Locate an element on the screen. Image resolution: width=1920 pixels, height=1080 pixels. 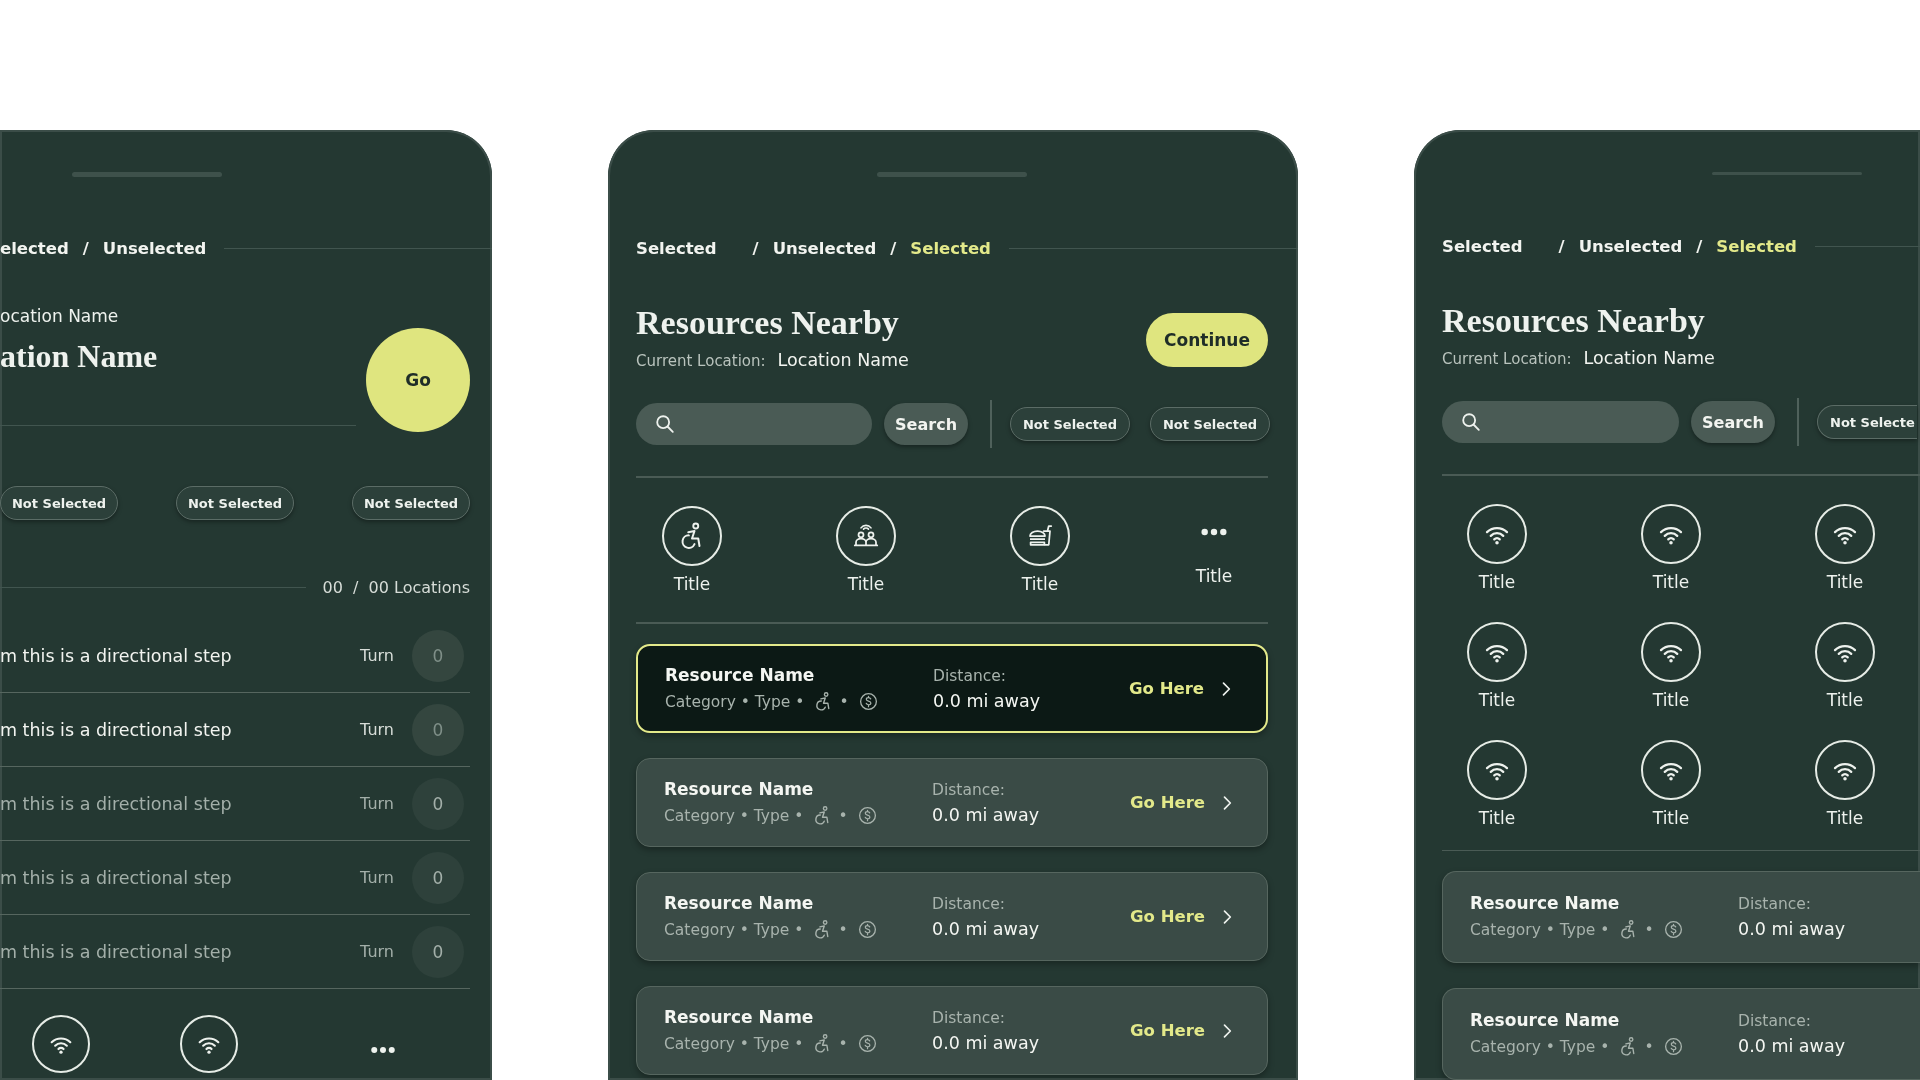
location-label: Current Location: is located at coordinates (1507, 359).